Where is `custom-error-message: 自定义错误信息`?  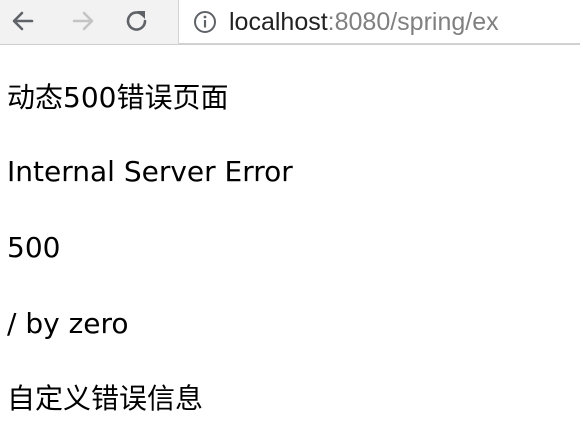 custom-error-message: 自定义错误信息 is located at coordinates (105, 398).